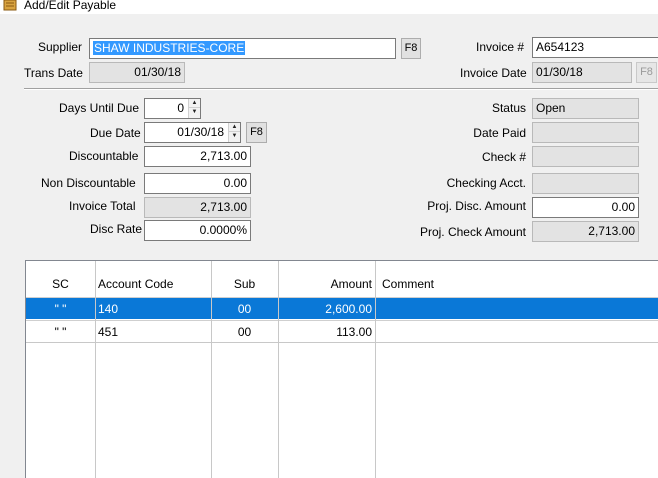 Image resolution: width=658 pixels, height=478 pixels. What do you see at coordinates (197, 207) in the screenshot?
I see `invoice-total-field: 2,713.00` at bounding box center [197, 207].